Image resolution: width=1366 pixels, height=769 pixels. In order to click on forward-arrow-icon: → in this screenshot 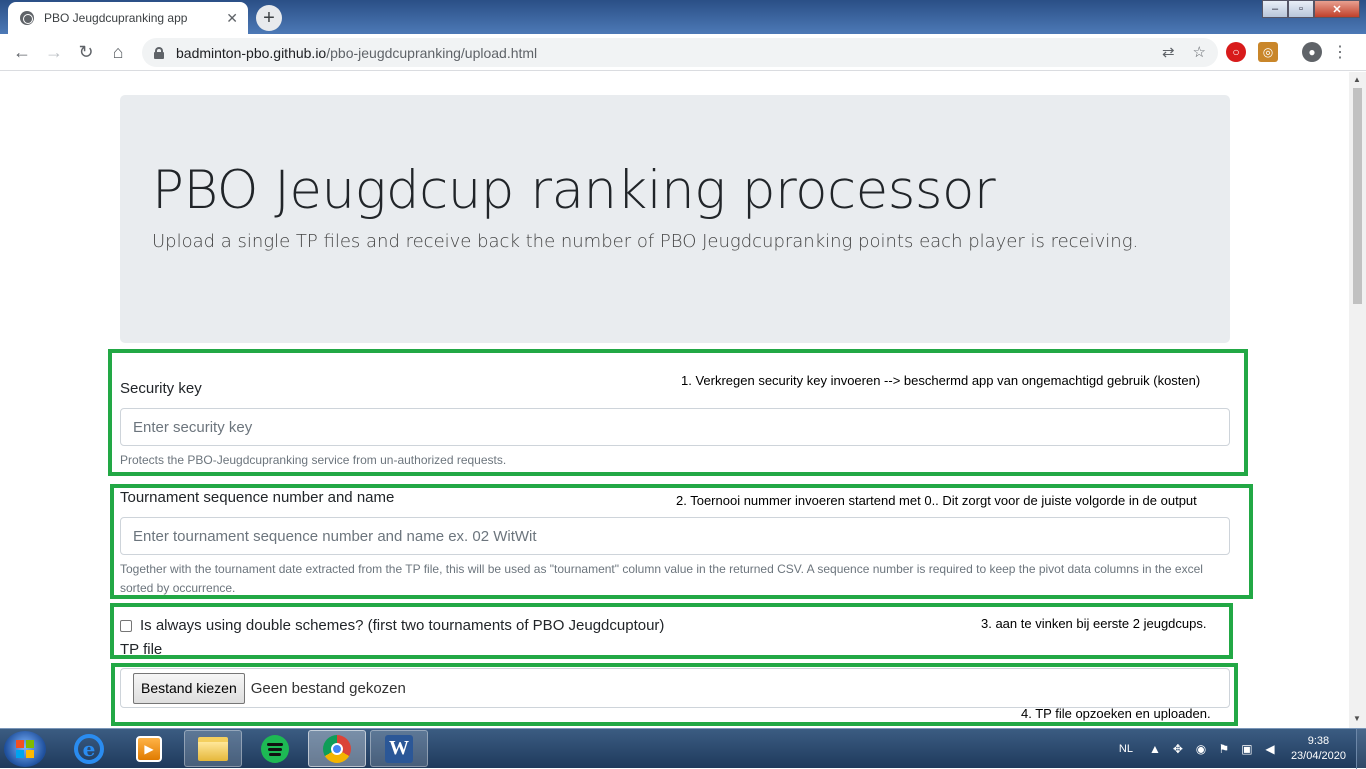, I will do `click(54, 52)`.